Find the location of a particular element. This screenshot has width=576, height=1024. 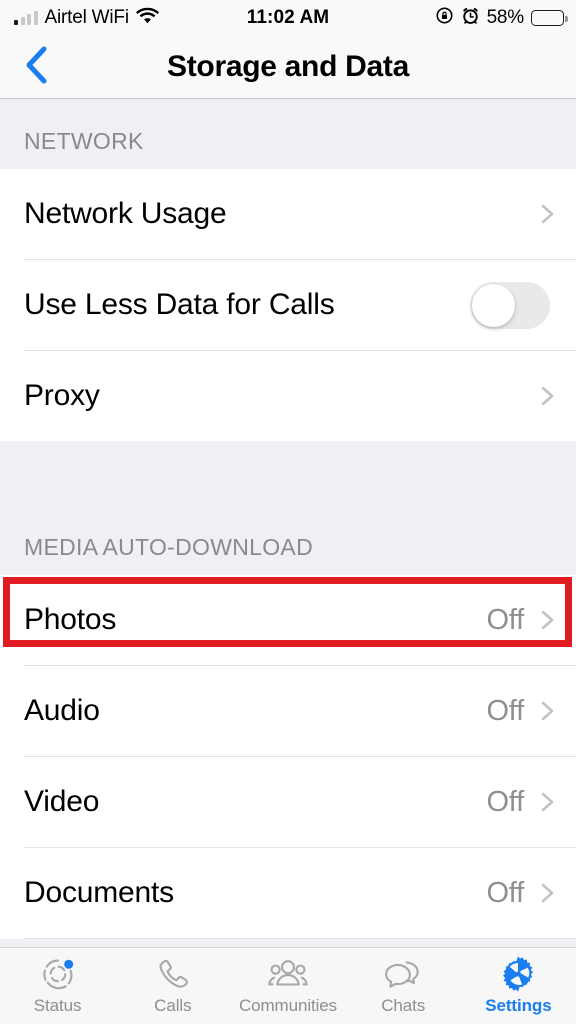

section-header-media-auto-download: MEDIA AUTO-DOWNLOAD is located at coordinates (288, 508).